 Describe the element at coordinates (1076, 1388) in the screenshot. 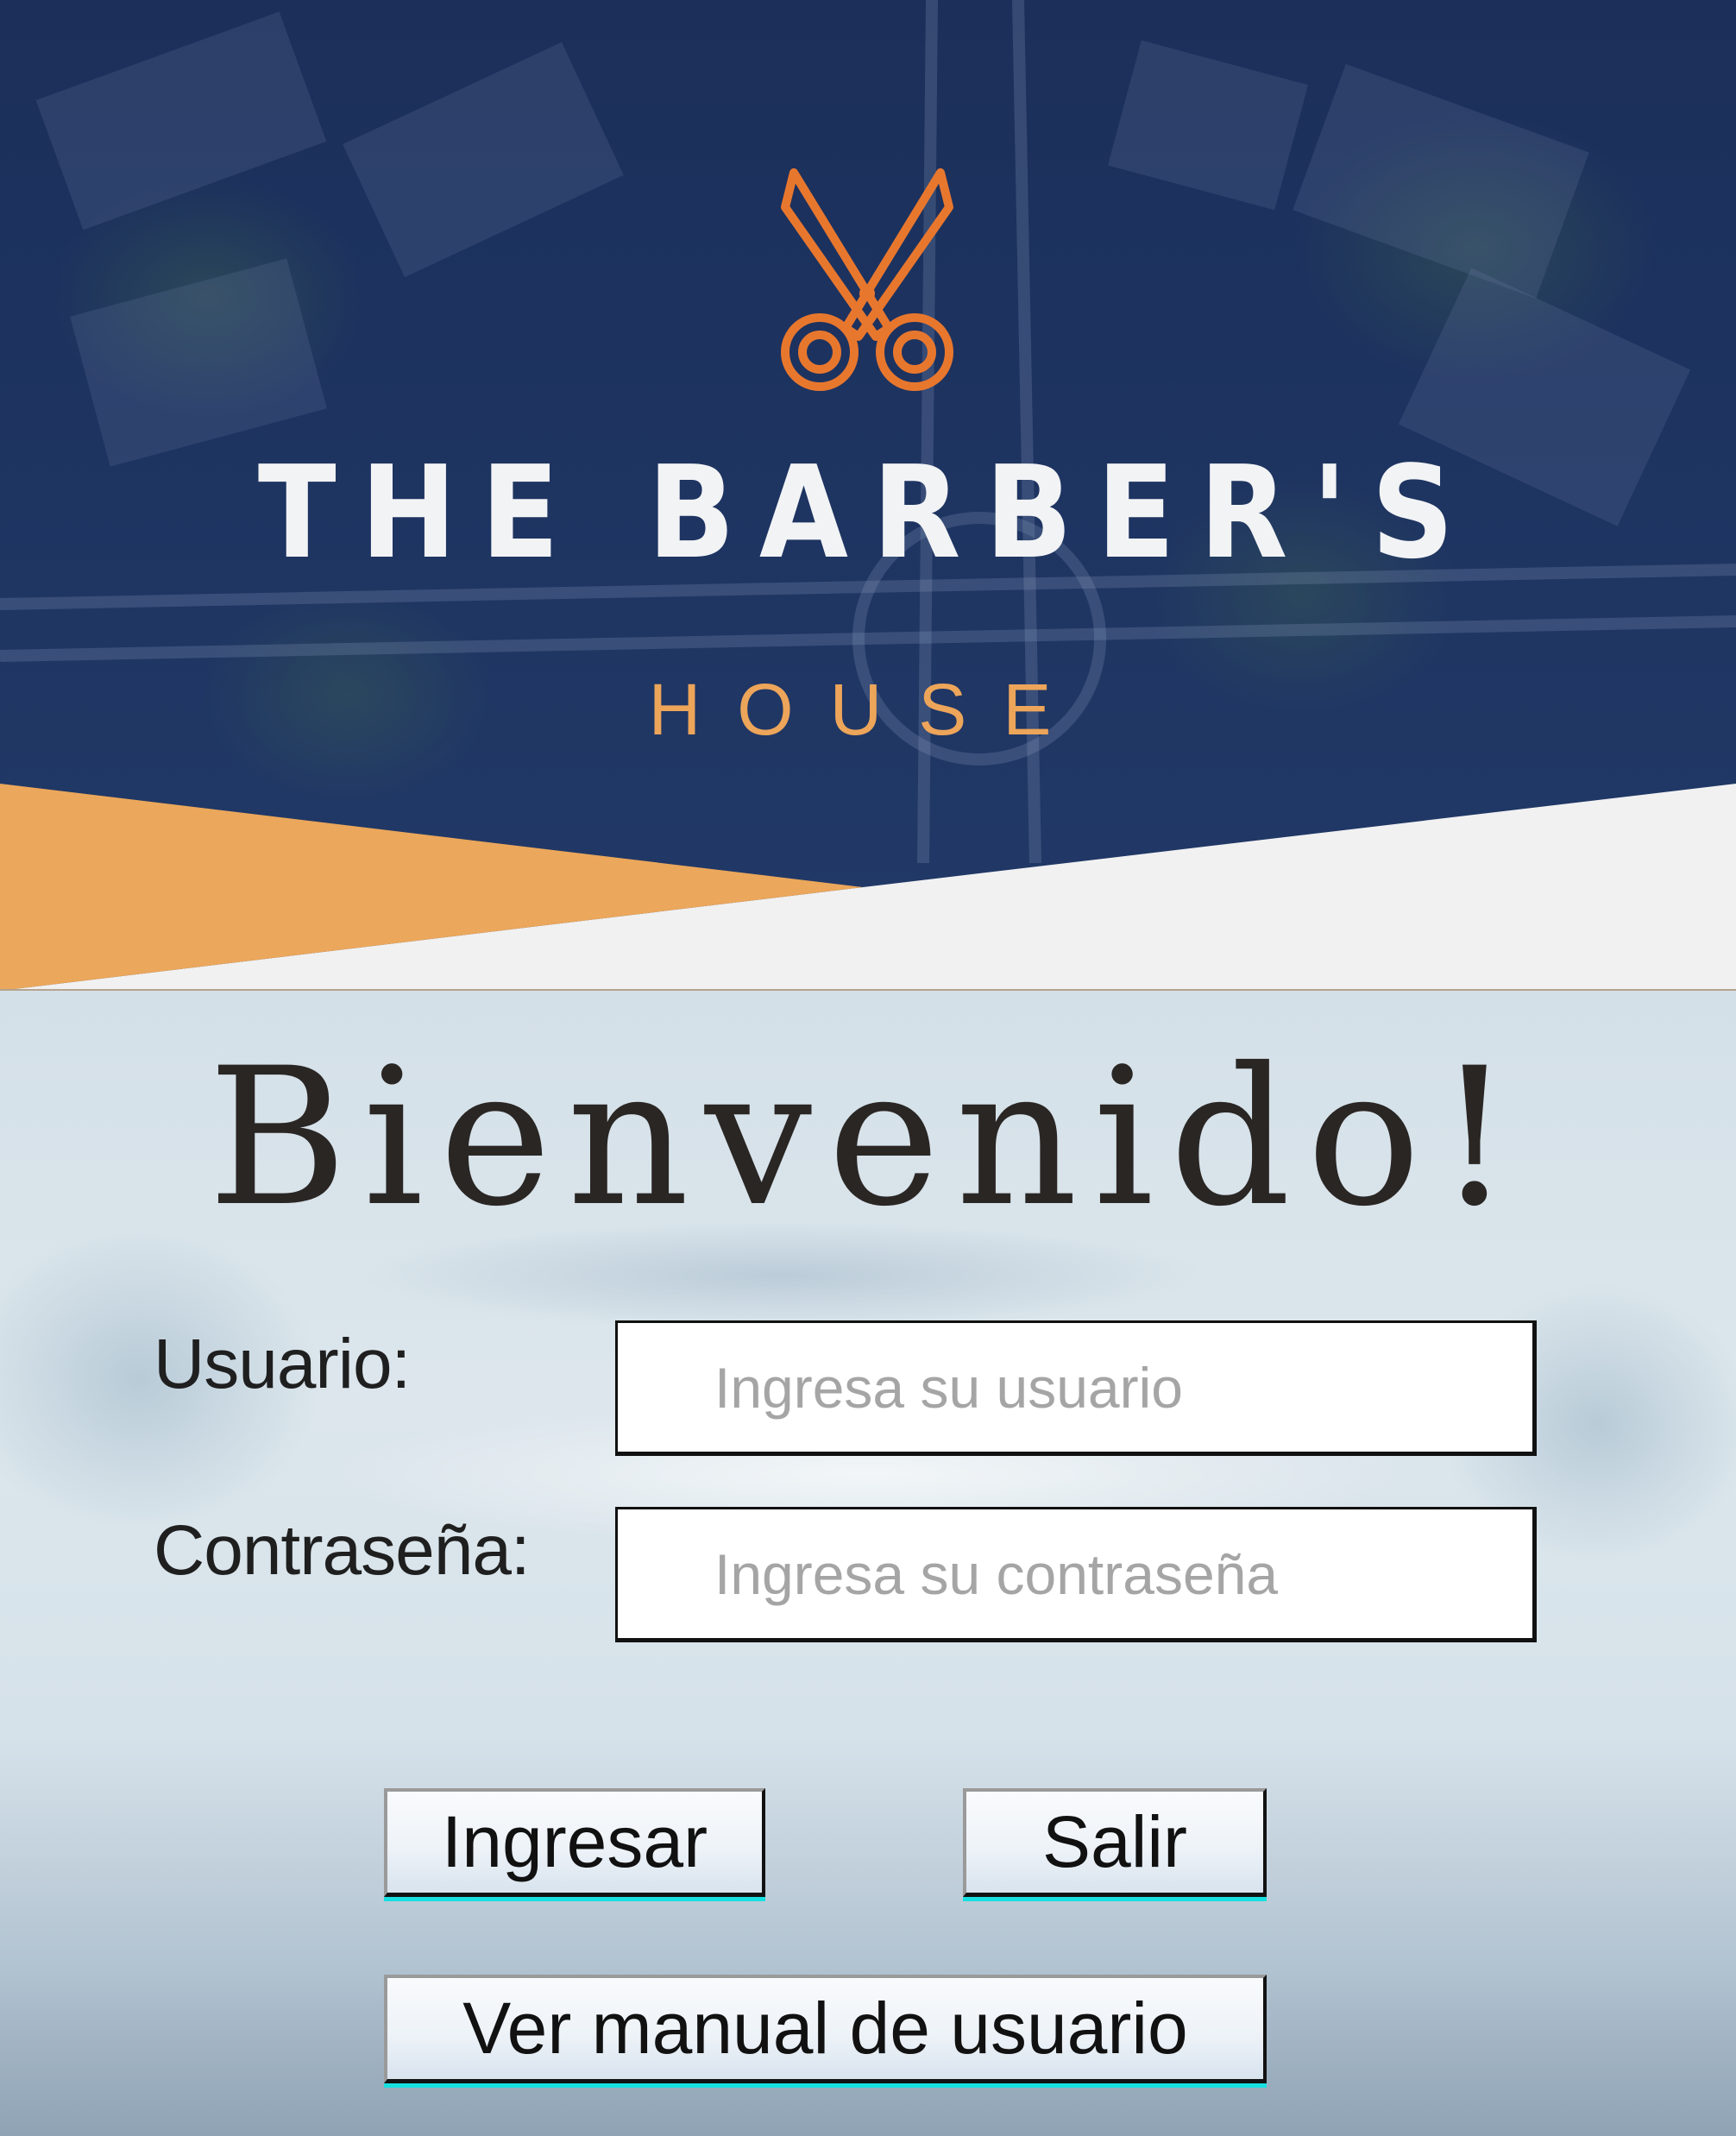

I see `username-input` at that location.